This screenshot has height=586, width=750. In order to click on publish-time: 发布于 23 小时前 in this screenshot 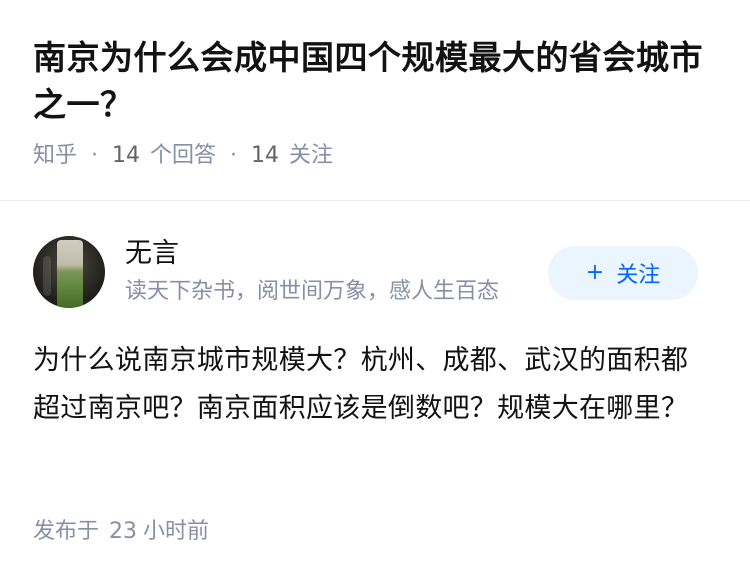, I will do `click(121, 532)`.